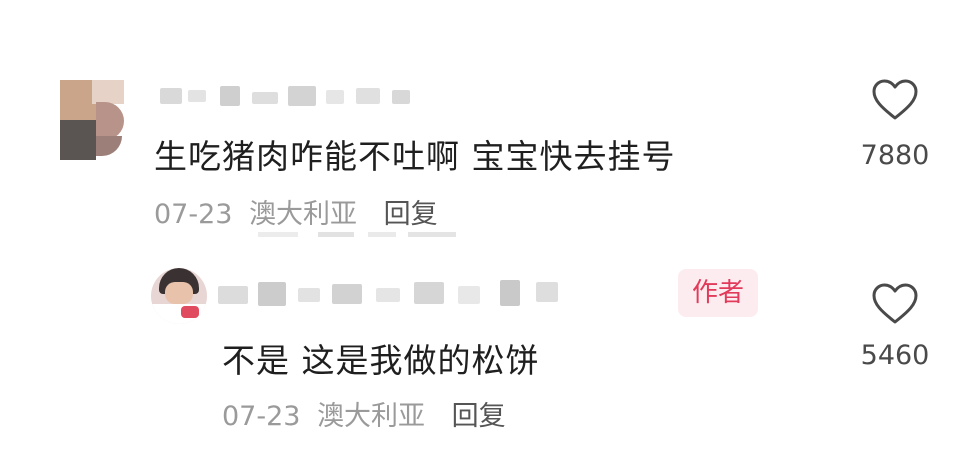  I want to click on like-count: 5460, so click(895, 355).